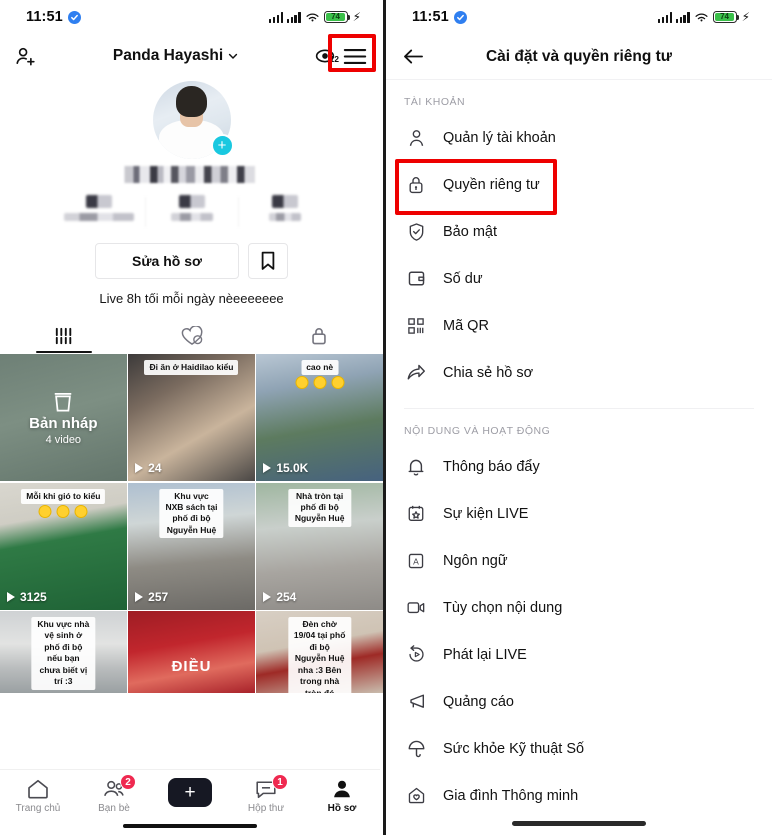  What do you see at coordinates (268, 261) in the screenshot?
I see `bookmark-button` at bounding box center [268, 261].